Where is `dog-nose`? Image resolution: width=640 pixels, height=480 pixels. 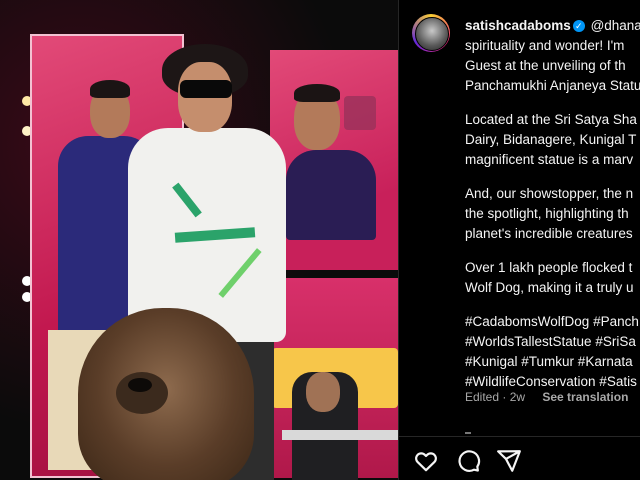
dog-nose is located at coordinates (140, 385).